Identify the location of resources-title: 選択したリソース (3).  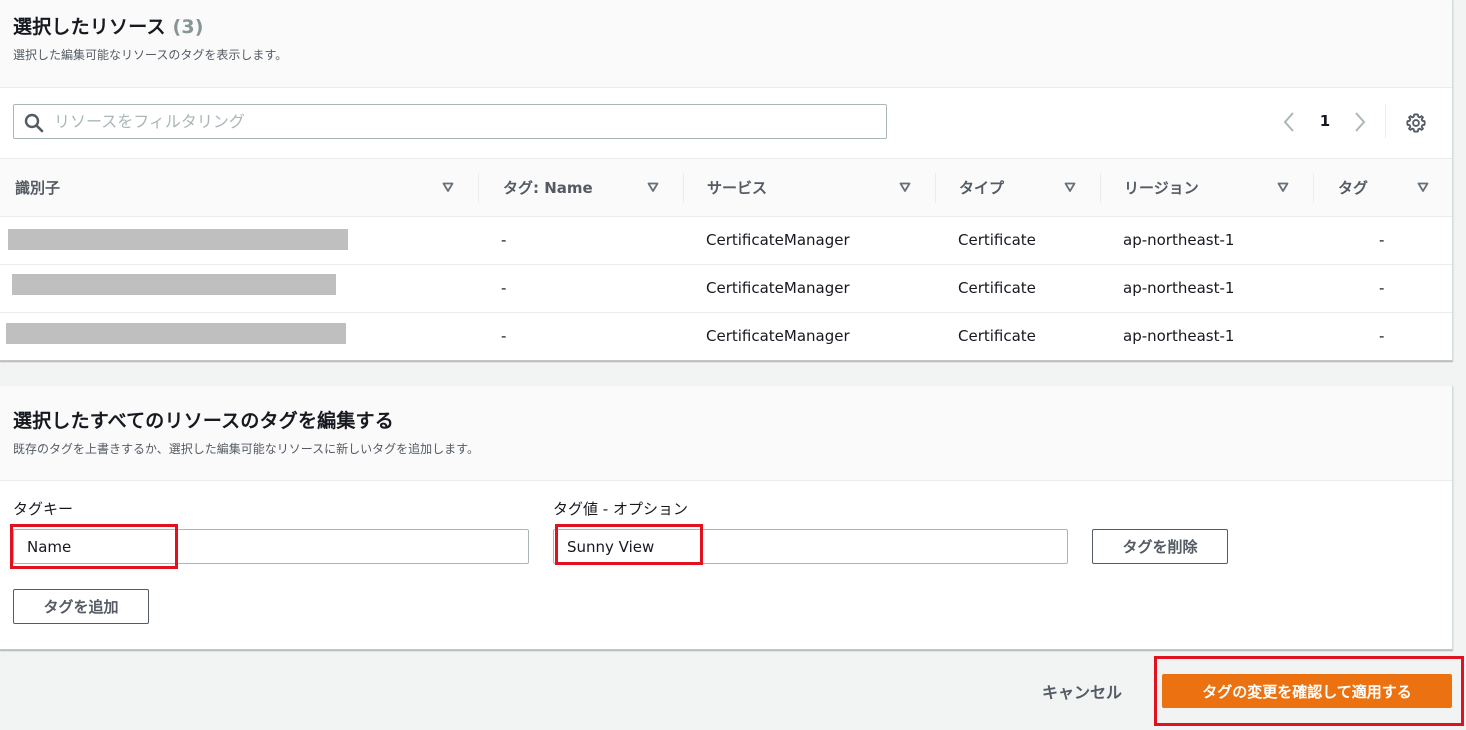
(108, 25).